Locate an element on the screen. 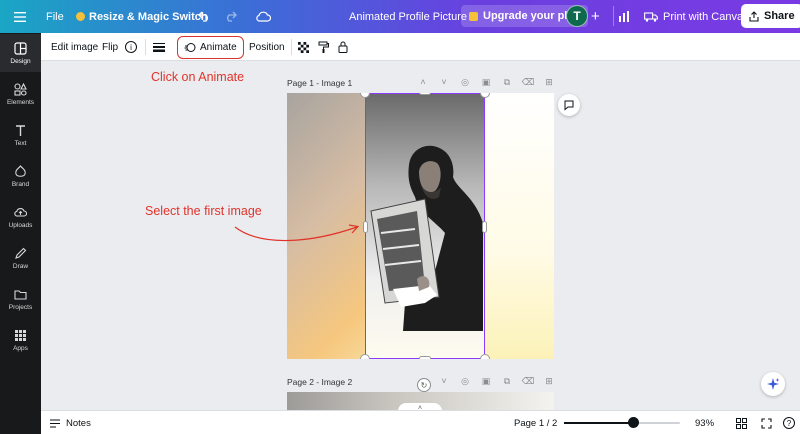 The height and width of the screenshot is (434, 800). topbar-divider is located at coordinates (613, 16).